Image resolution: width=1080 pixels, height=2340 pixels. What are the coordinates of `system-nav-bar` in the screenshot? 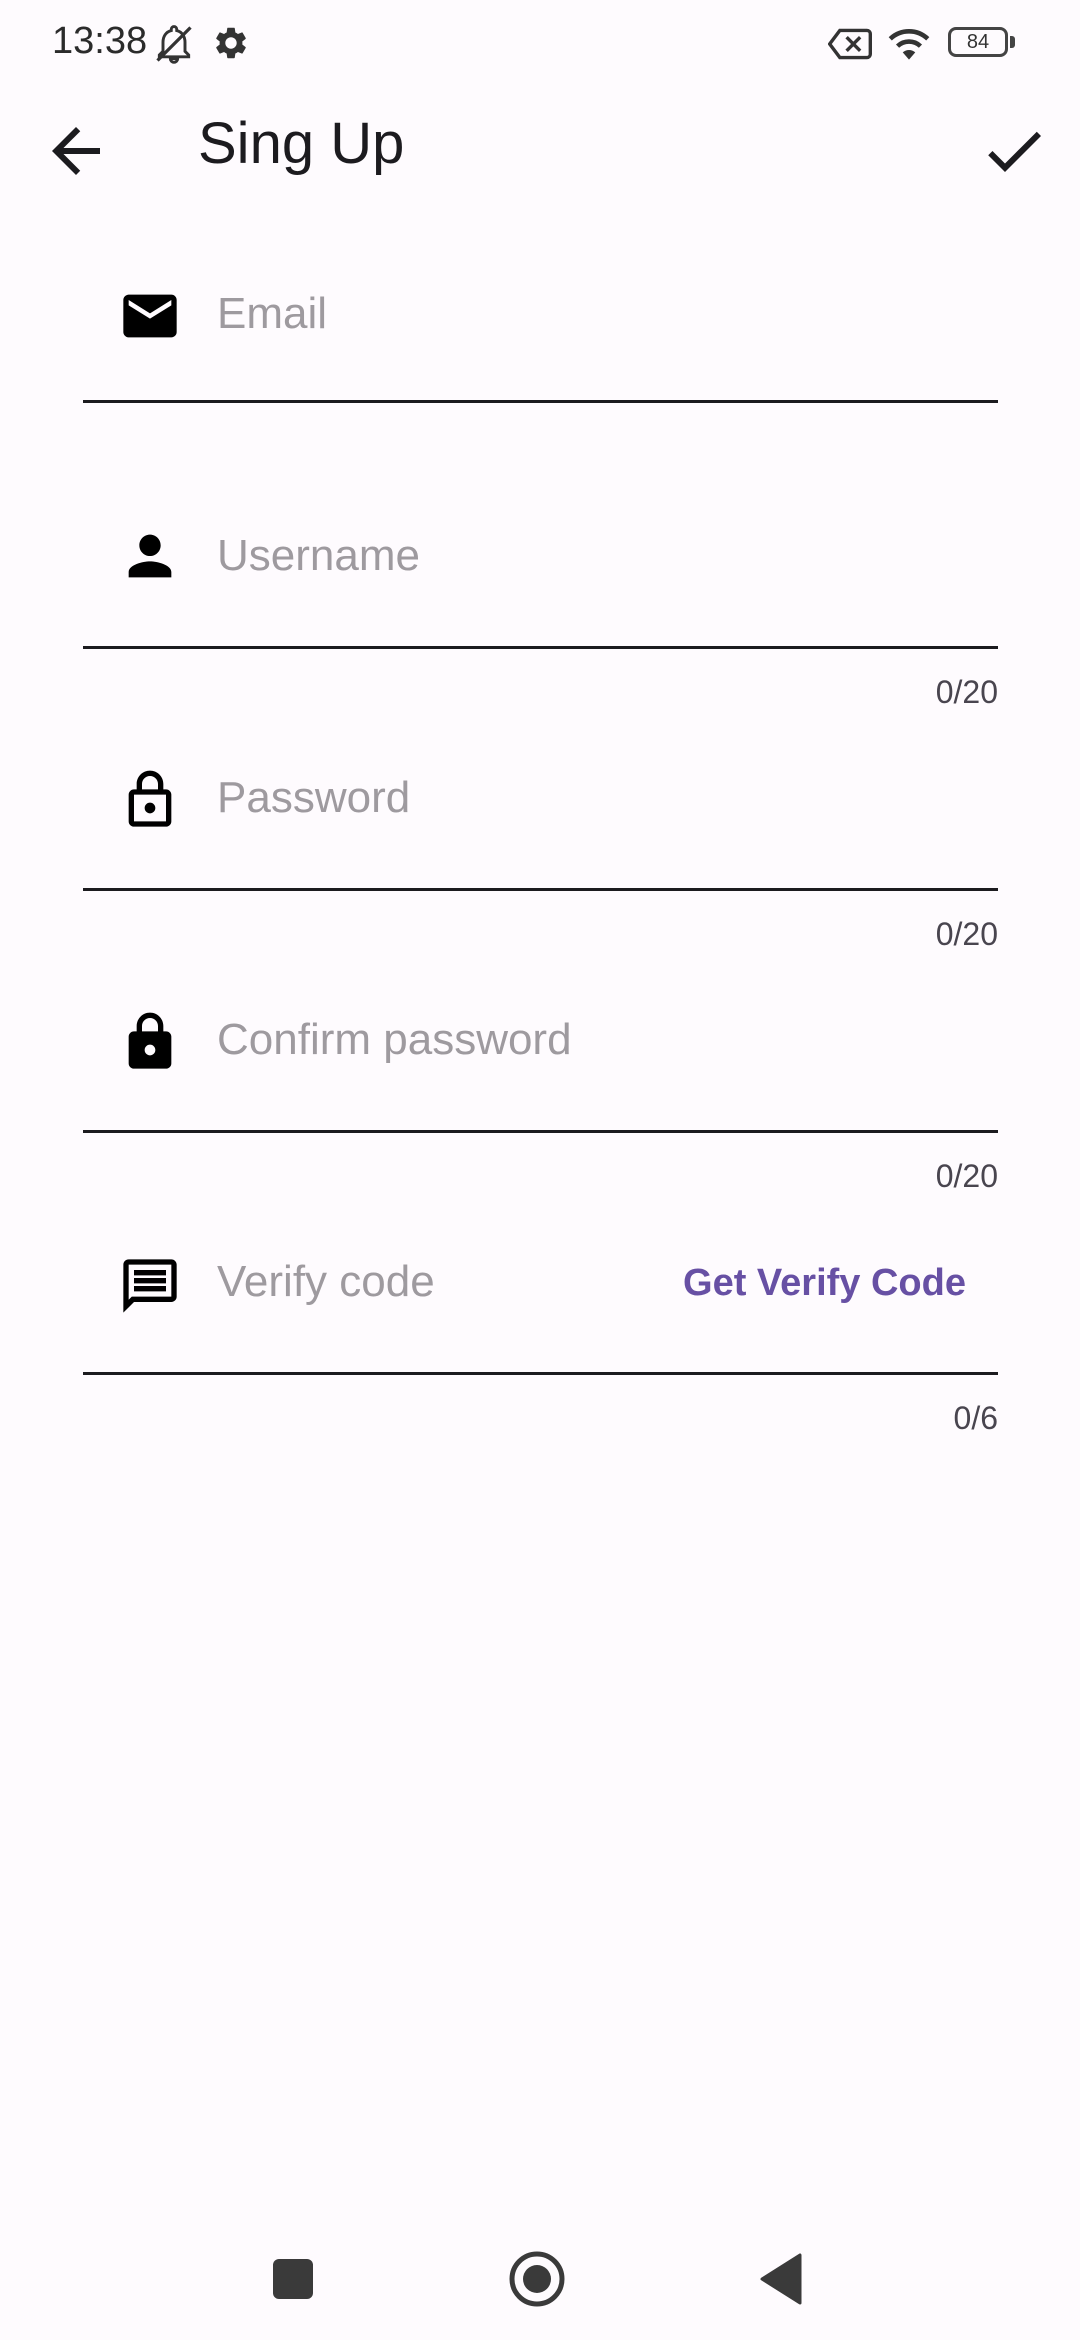 It's located at (540, 2277).